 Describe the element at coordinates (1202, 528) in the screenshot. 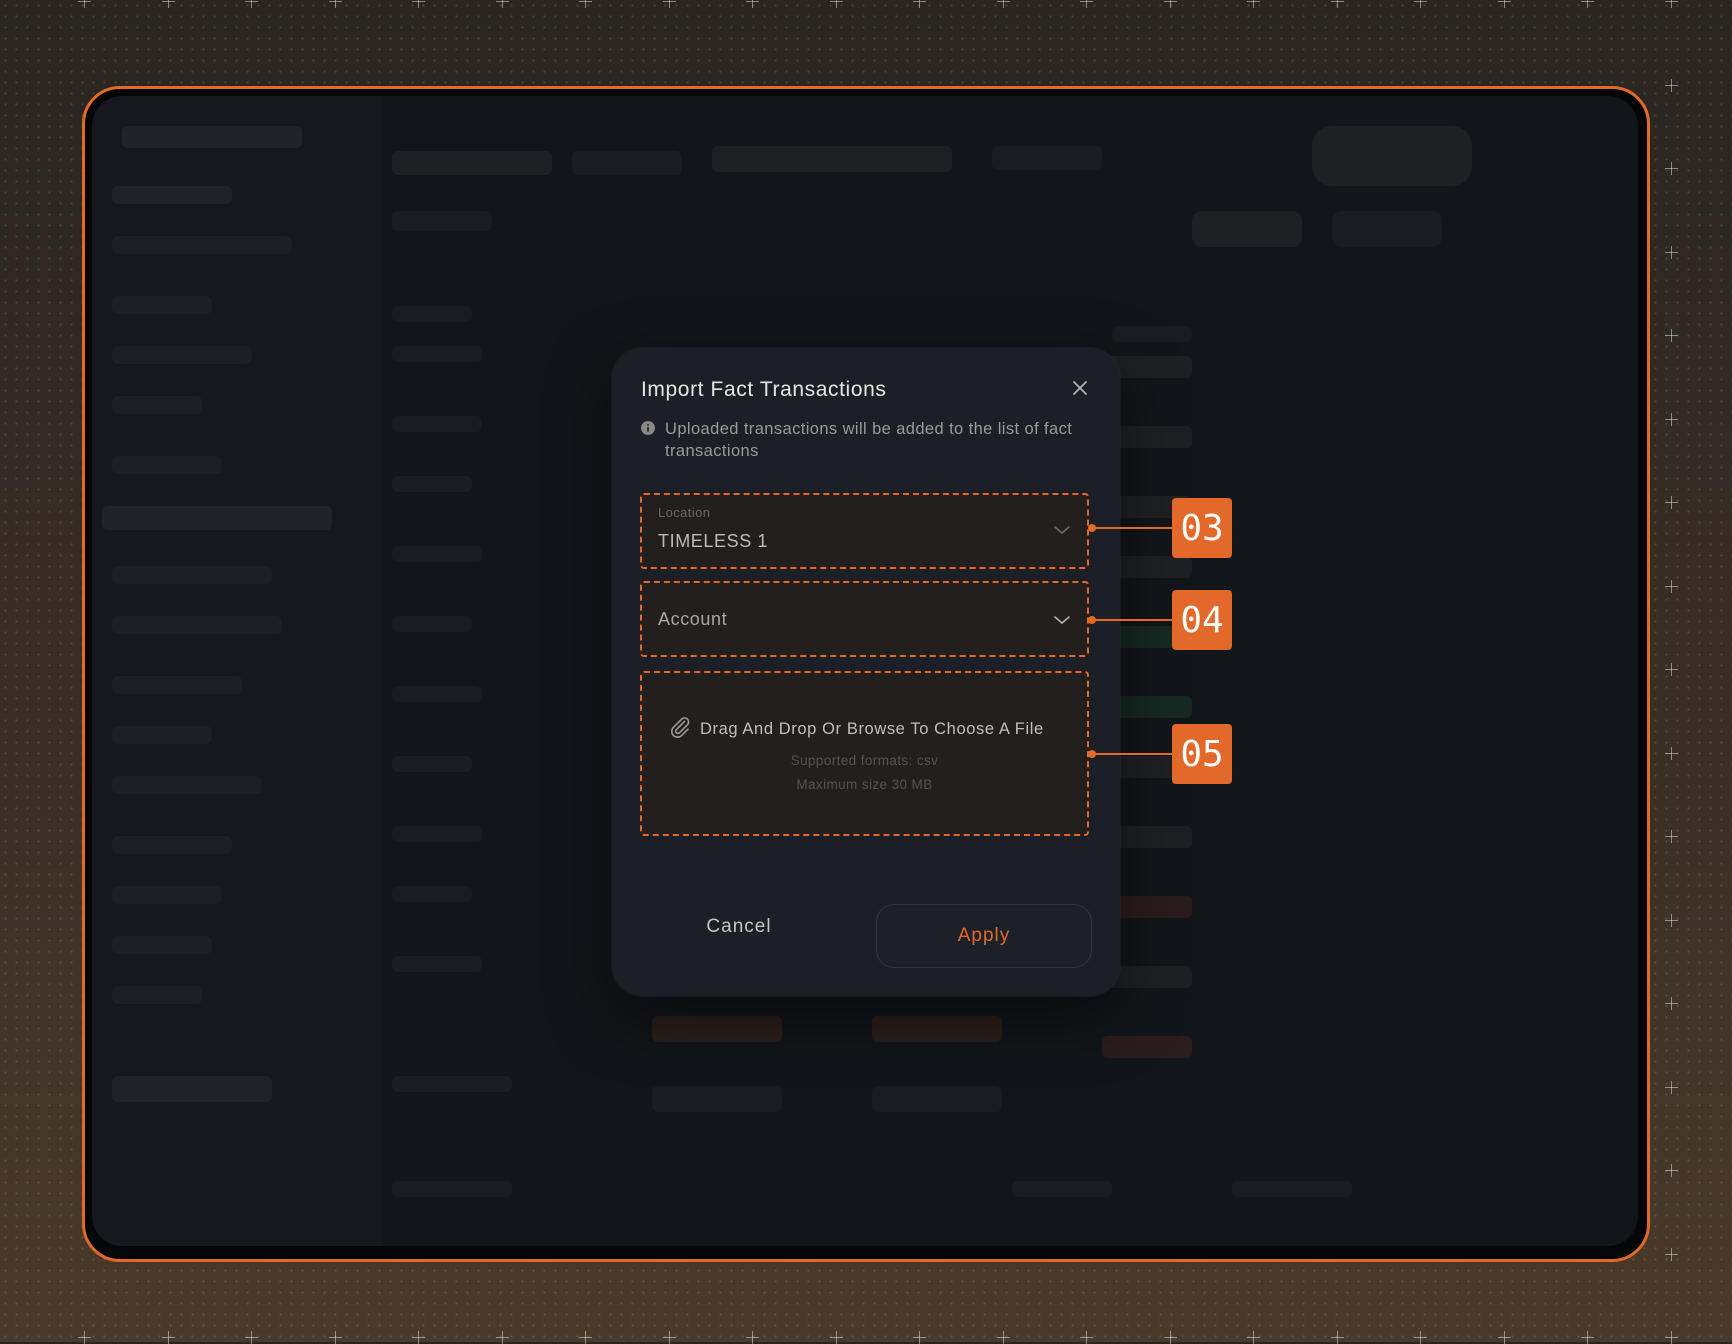

I see `callout-badge-03: 03` at that location.